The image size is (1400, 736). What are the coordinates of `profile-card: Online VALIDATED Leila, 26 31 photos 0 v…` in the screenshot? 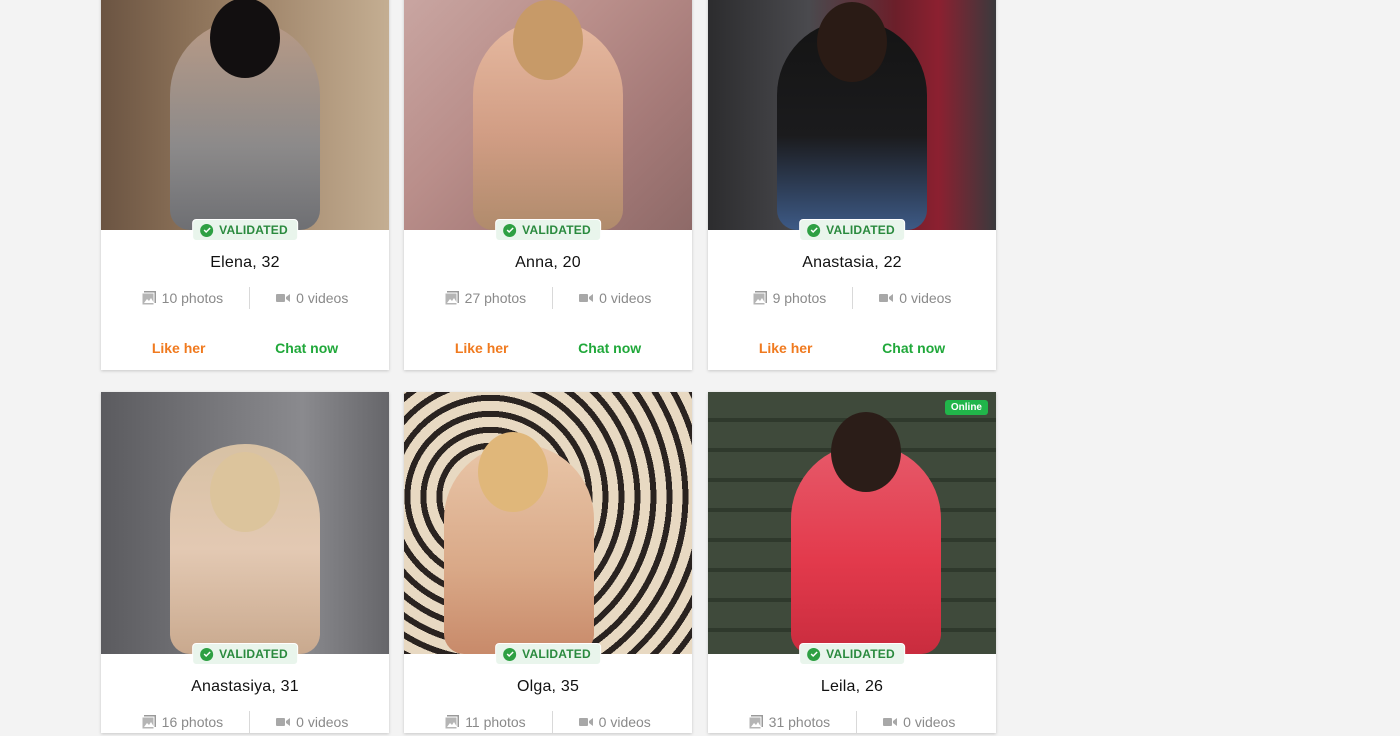 It's located at (852, 562).